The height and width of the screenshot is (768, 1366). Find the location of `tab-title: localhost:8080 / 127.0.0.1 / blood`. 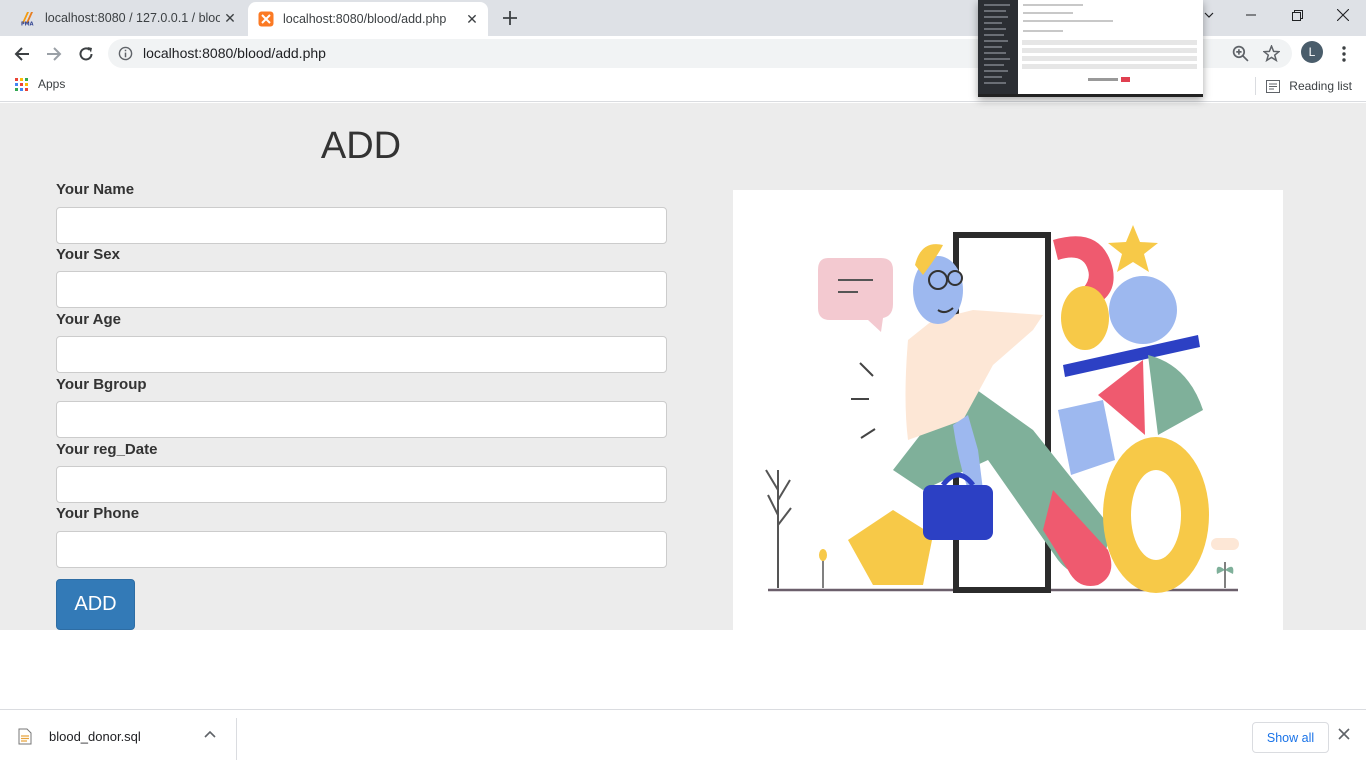

tab-title: localhost:8080 / 127.0.0.1 / blood is located at coordinates (132, 18).